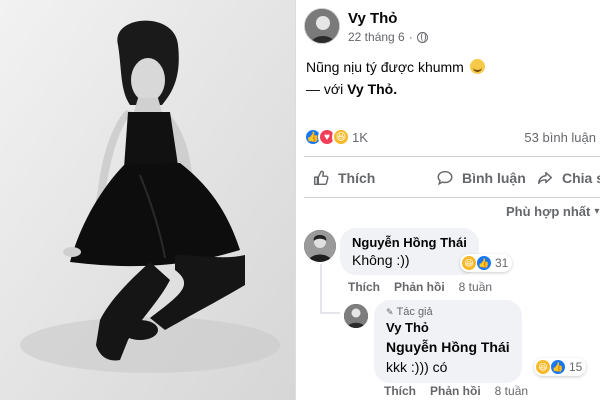  I want to click on like-button: Thích, so click(343, 178).